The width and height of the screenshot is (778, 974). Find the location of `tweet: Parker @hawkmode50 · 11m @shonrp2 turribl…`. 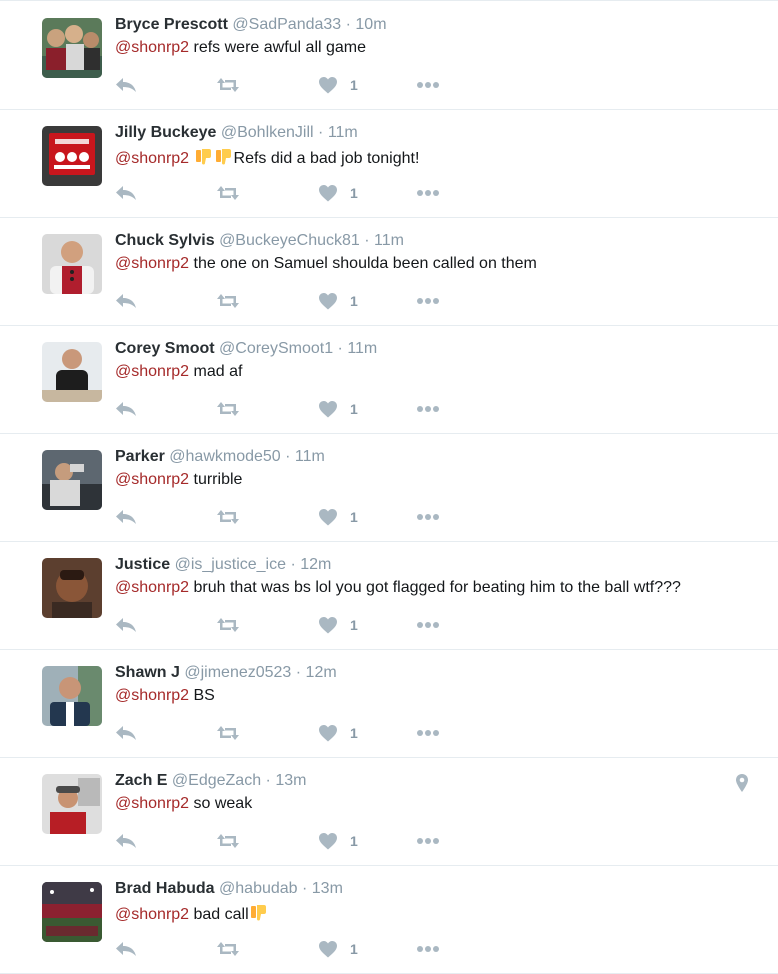

tweet: Parker @hawkmode50 · 11m @shonrp2 turribl… is located at coordinates (389, 488).